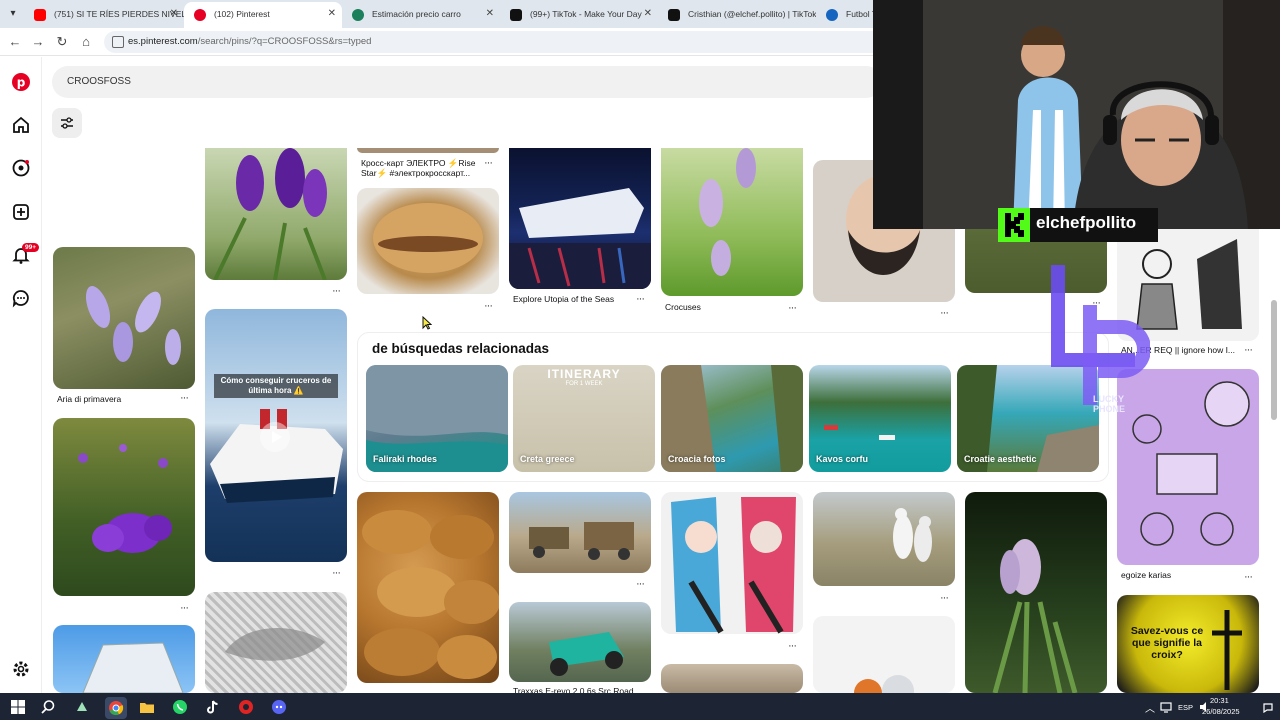 The height and width of the screenshot is (720, 1280). What do you see at coordinates (727, 212) in the screenshot?
I see `crocuses-icon` at bounding box center [727, 212].